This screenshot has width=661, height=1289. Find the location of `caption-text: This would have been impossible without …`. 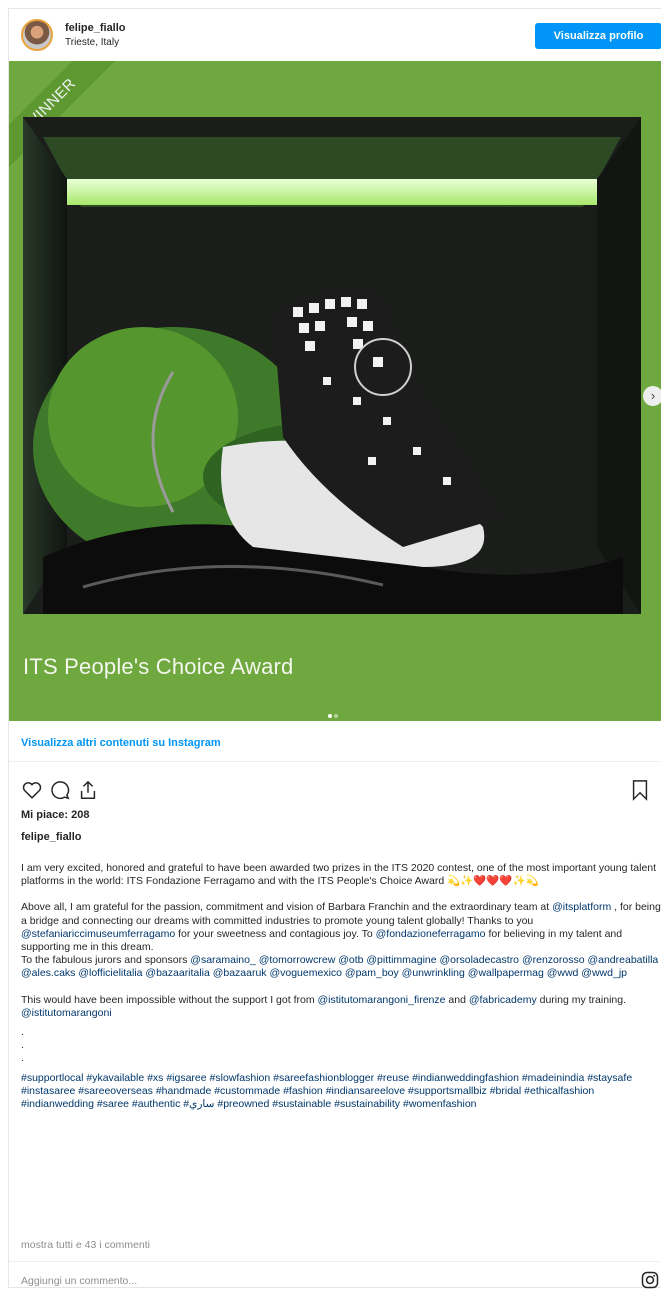

caption-text: This would have been impossible without … is located at coordinates (169, 999).